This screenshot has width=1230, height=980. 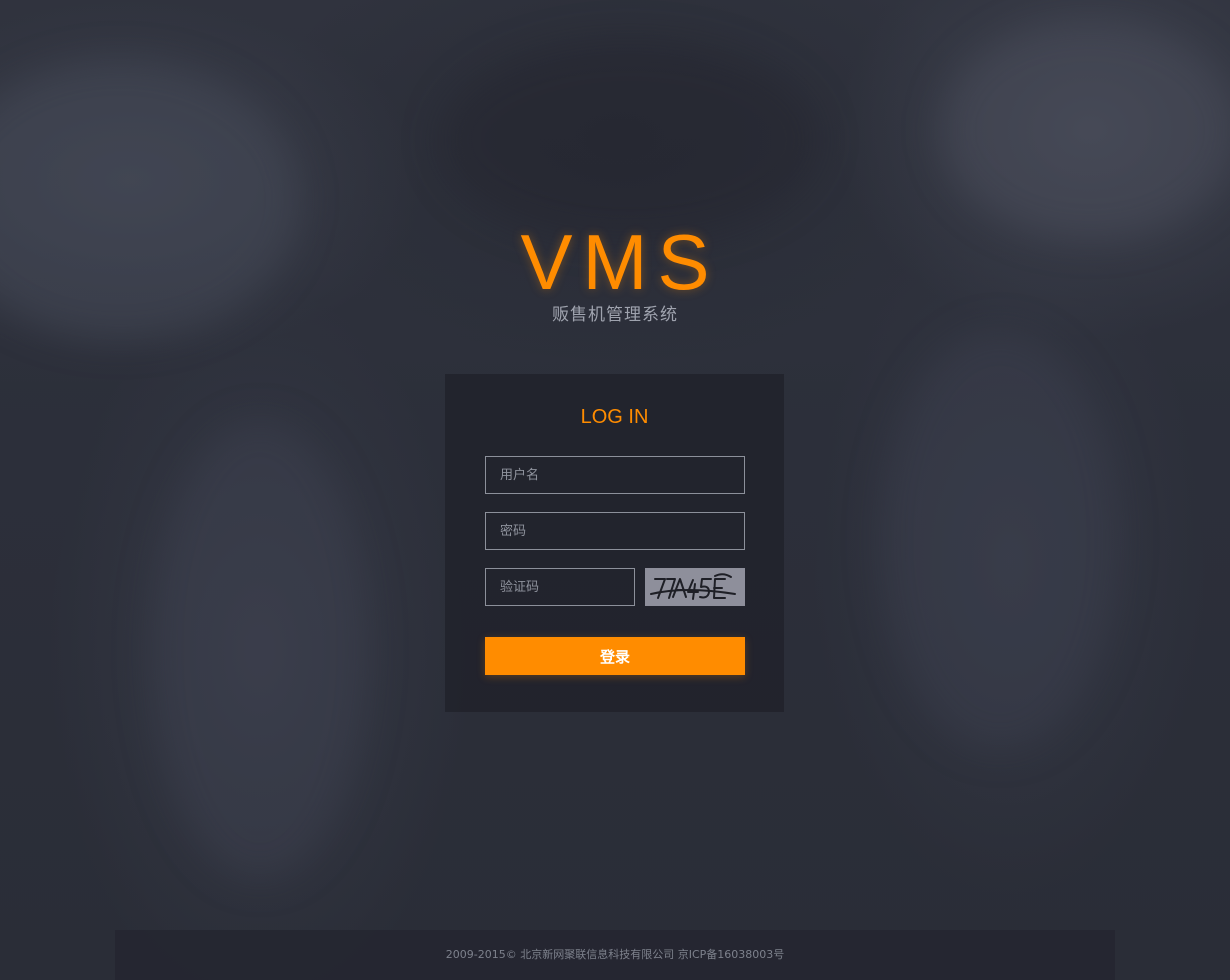 I want to click on login-panel: LOG IN 登录, so click(x=614, y=543).